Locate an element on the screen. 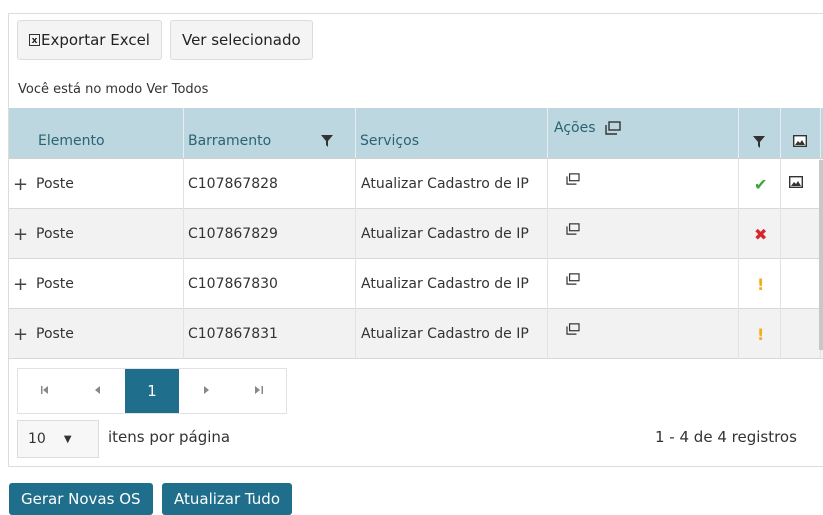  generate-new-os-button: Gerar Novas OS is located at coordinates (81, 499).